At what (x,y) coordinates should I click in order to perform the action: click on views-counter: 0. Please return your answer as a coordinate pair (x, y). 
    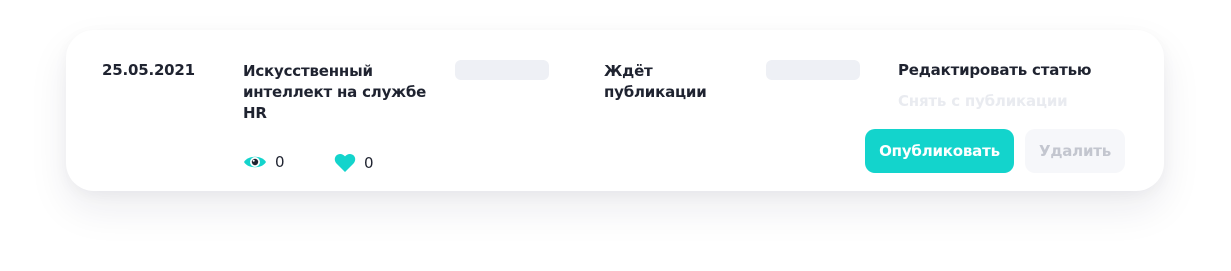
    Looking at the image, I should click on (264, 162).